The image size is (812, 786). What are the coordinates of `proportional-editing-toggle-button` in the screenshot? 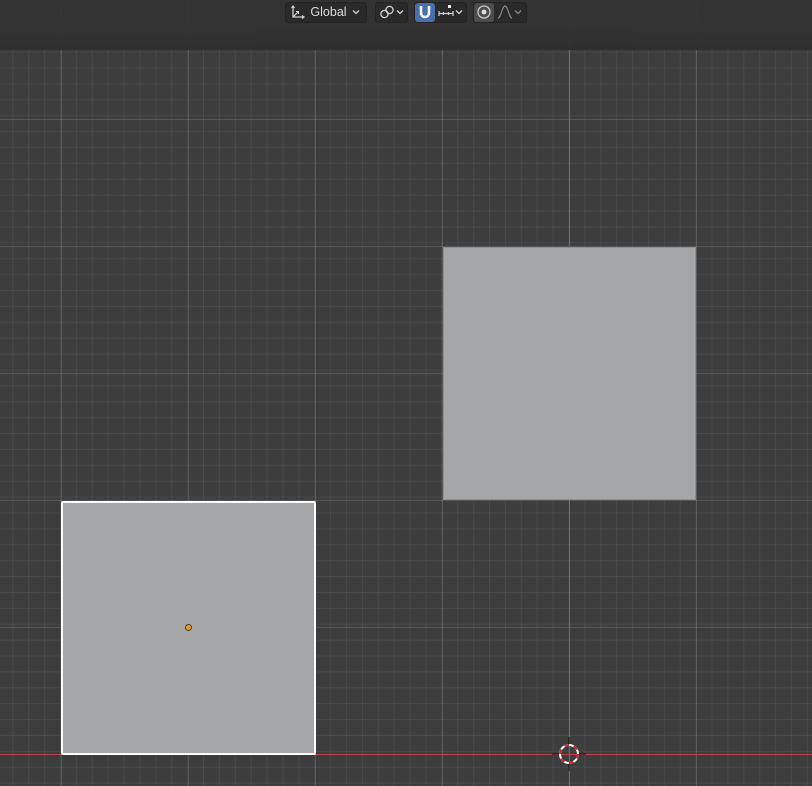 It's located at (483, 12).